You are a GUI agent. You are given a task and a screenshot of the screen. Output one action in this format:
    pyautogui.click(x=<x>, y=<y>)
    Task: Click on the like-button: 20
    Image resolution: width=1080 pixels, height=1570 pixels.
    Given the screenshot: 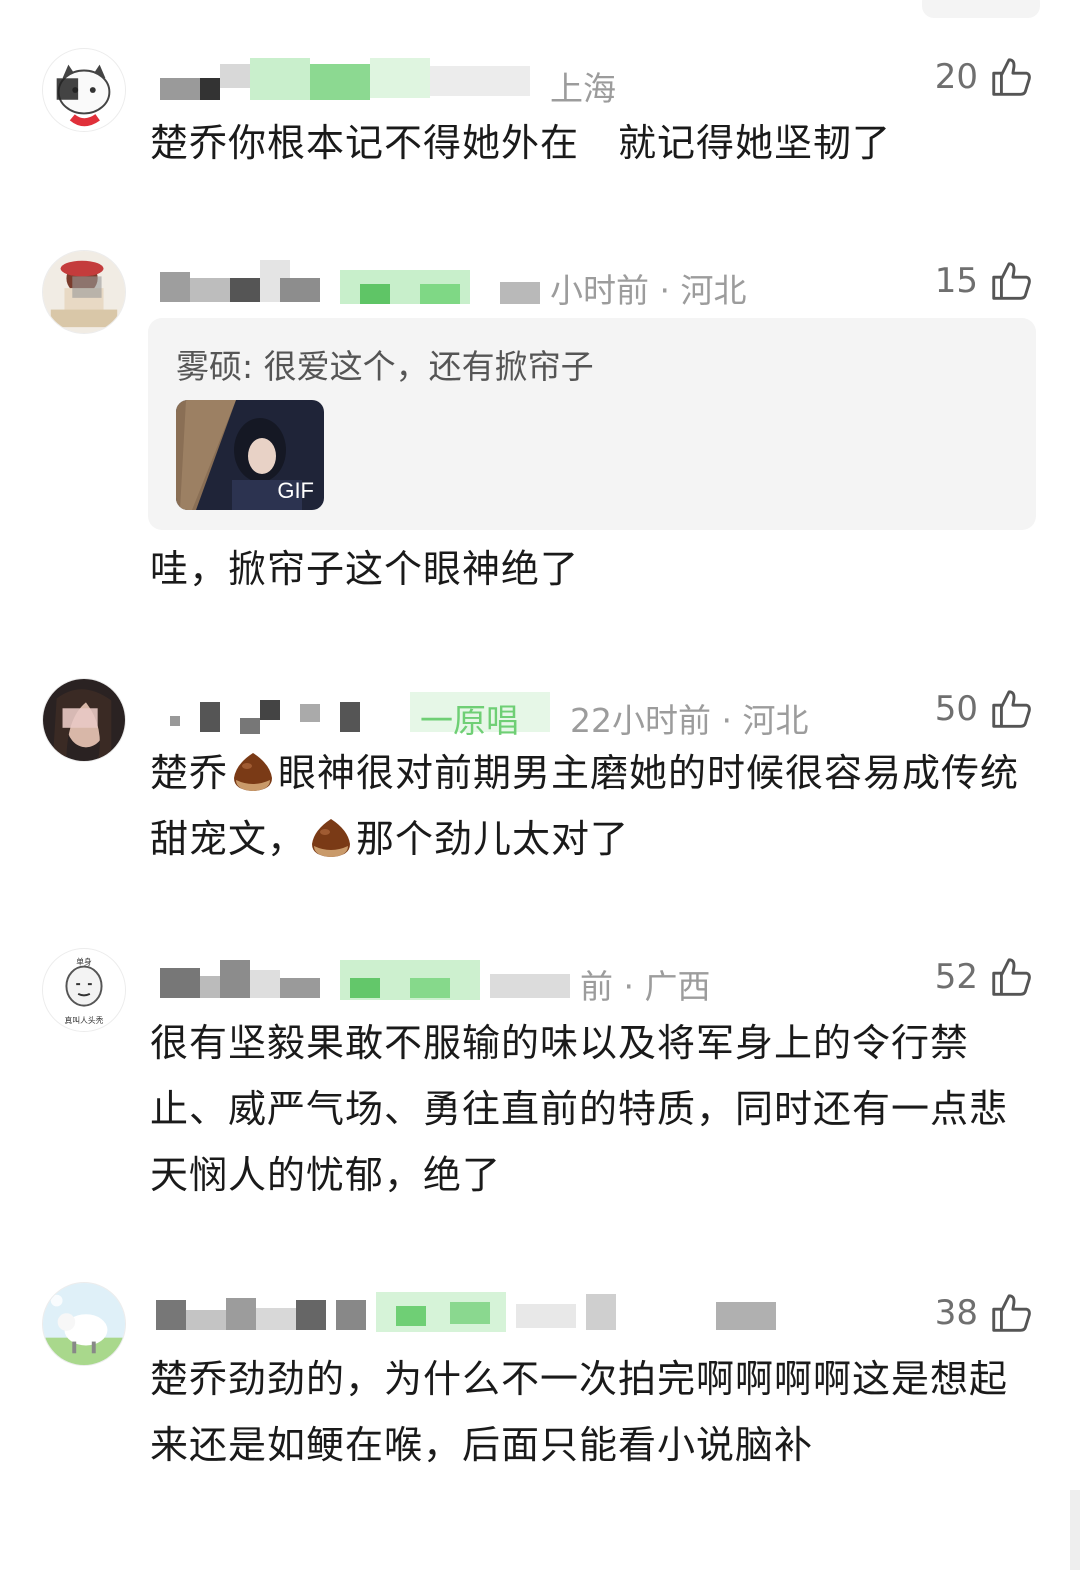 What is the action you would take?
    pyautogui.click(x=984, y=77)
    